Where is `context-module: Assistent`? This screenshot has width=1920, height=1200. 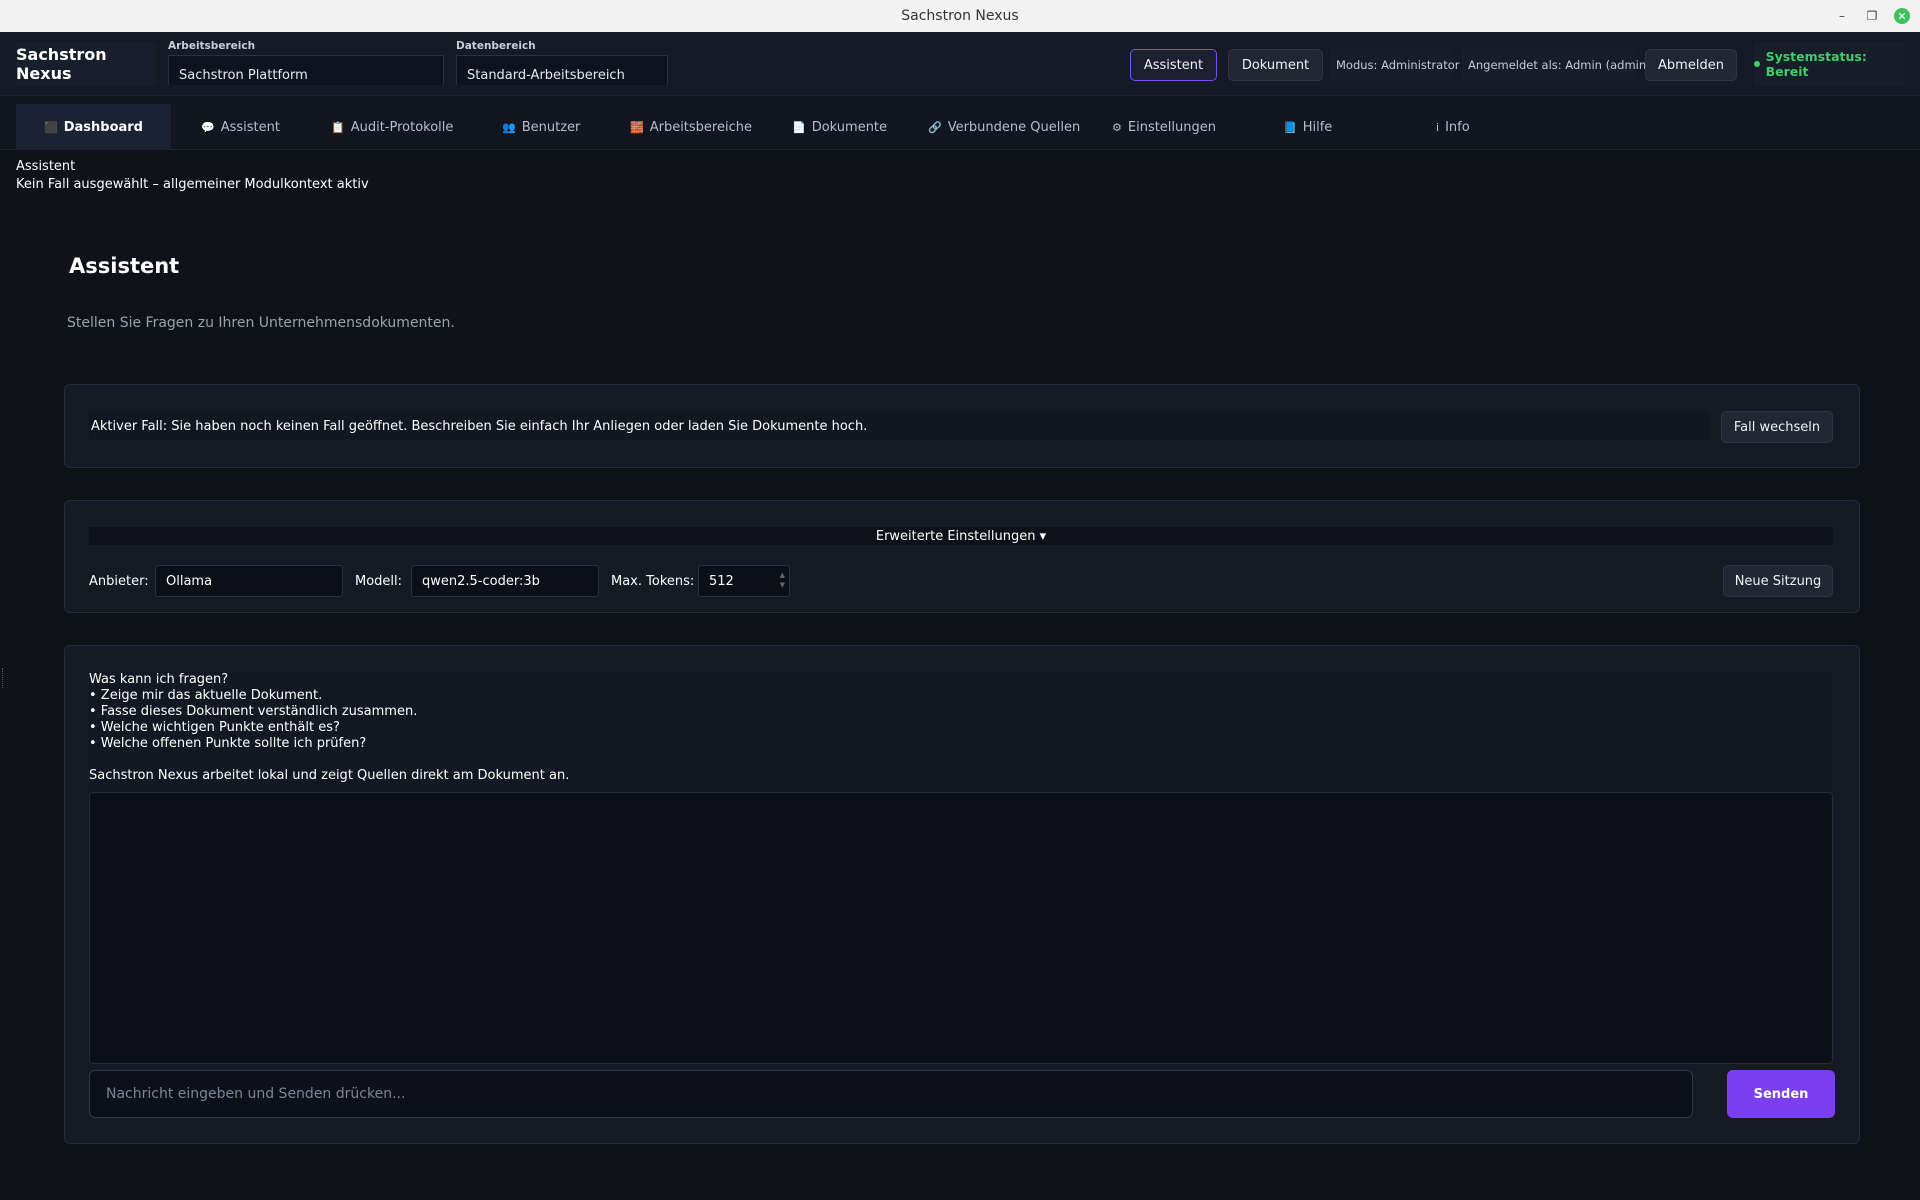
context-module: Assistent is located at coordinates (46, 166).